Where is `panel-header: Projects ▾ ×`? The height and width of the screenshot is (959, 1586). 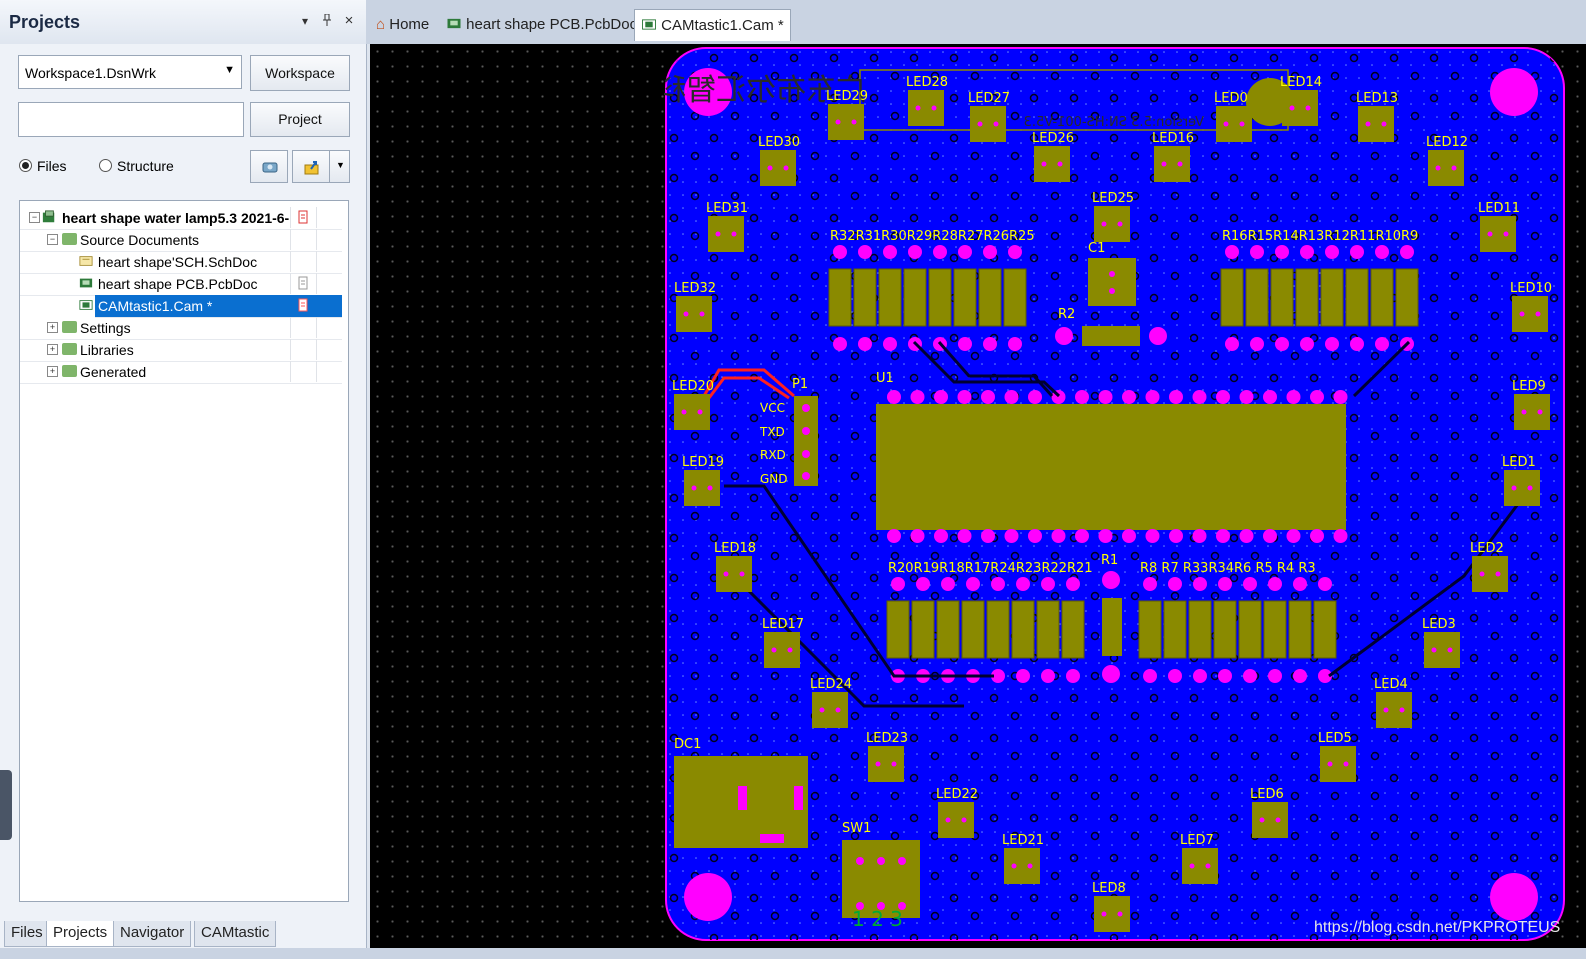 panel-header: Projects ▾ × is located at coordinates (183, 22).